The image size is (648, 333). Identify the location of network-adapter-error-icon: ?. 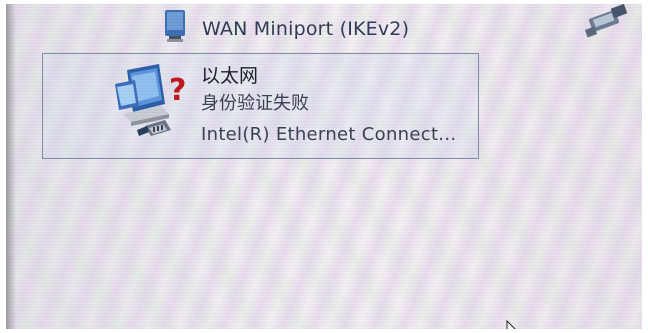
(150, 100).